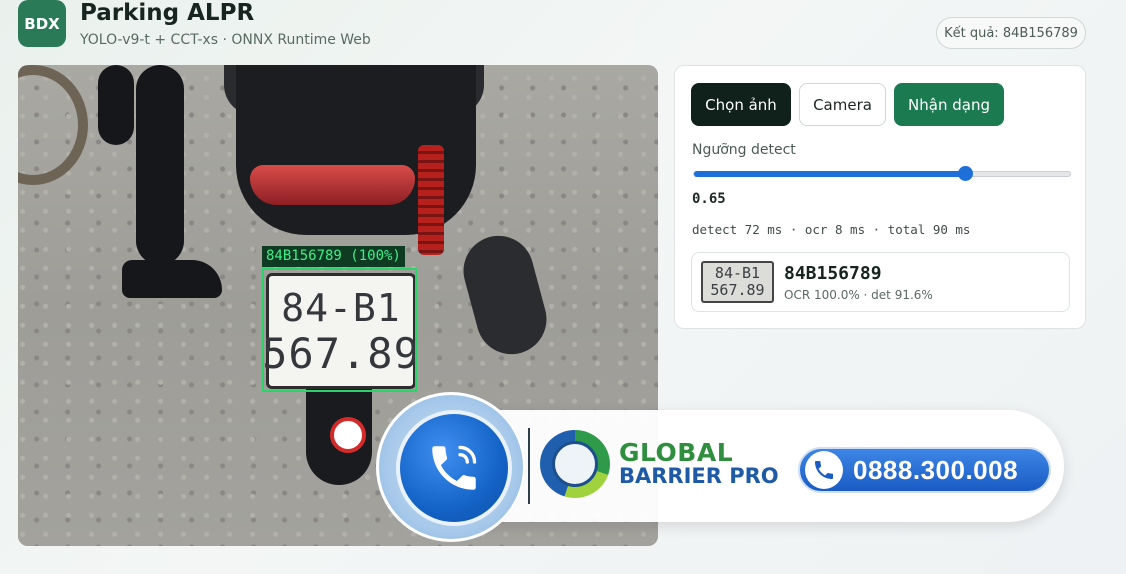 The image size is (1126, 574). I want to click on plate-thumbnail: 84-B1 567.89, so click(737, 282).